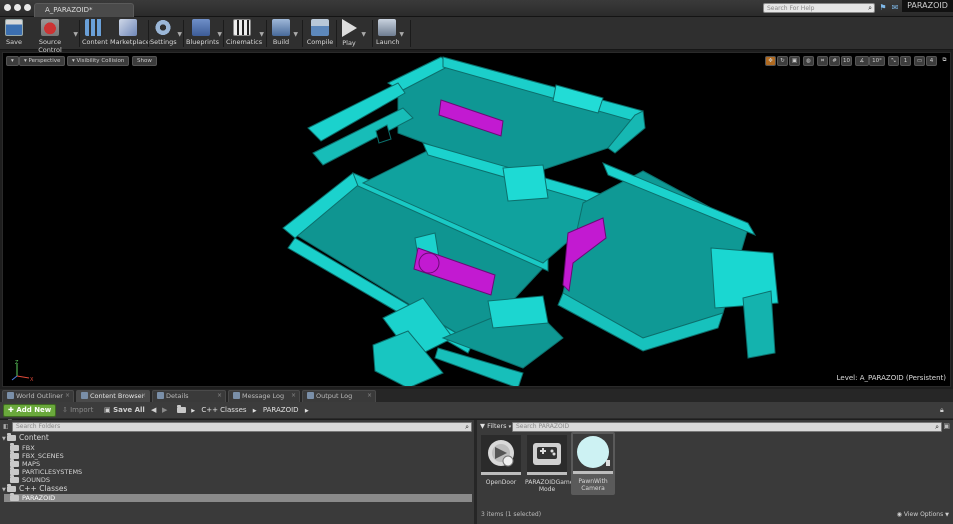 The width and height of the screenshot is (953, 524). Describe the element at coordinates (819, 8) in the screenshot. I see `help-search-input: Search For Help ⌕` at that location.